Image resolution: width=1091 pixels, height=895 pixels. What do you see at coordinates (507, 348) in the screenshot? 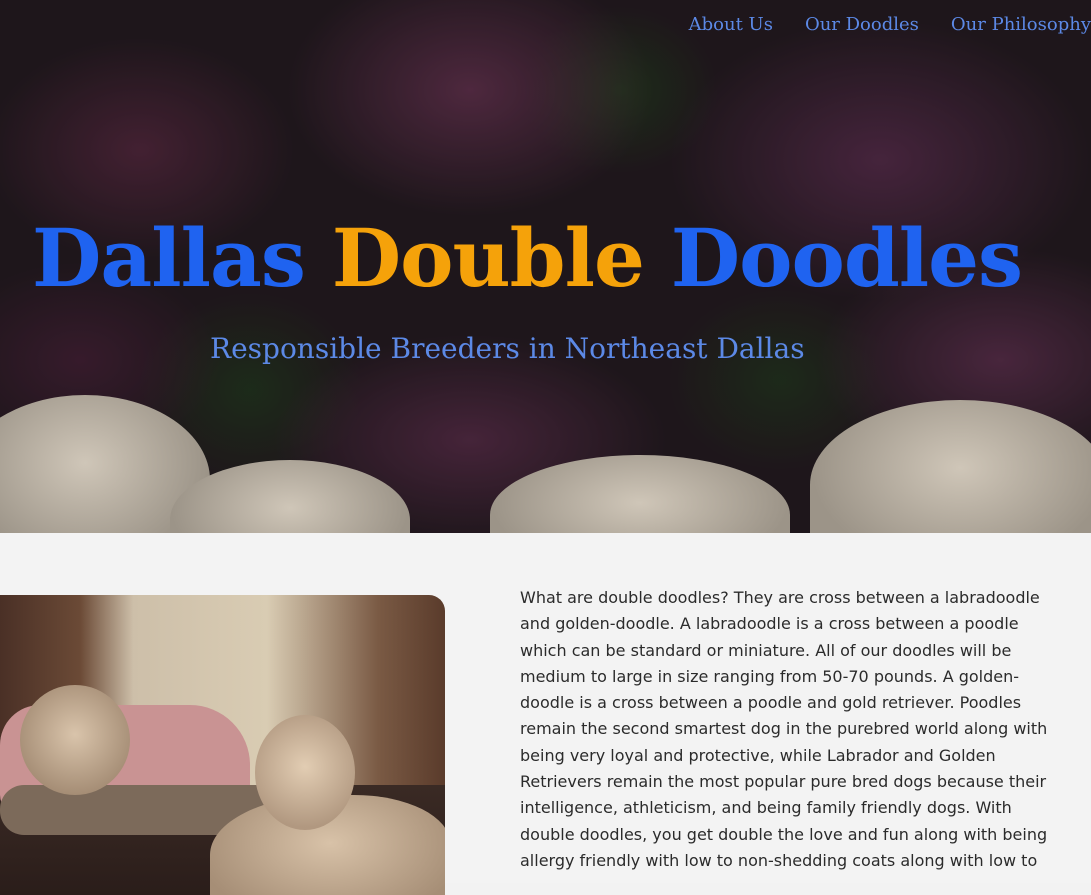
I see `site-subtitle: Responsible Breeders in Northeast Dallas` at bounding box center [507, 348].